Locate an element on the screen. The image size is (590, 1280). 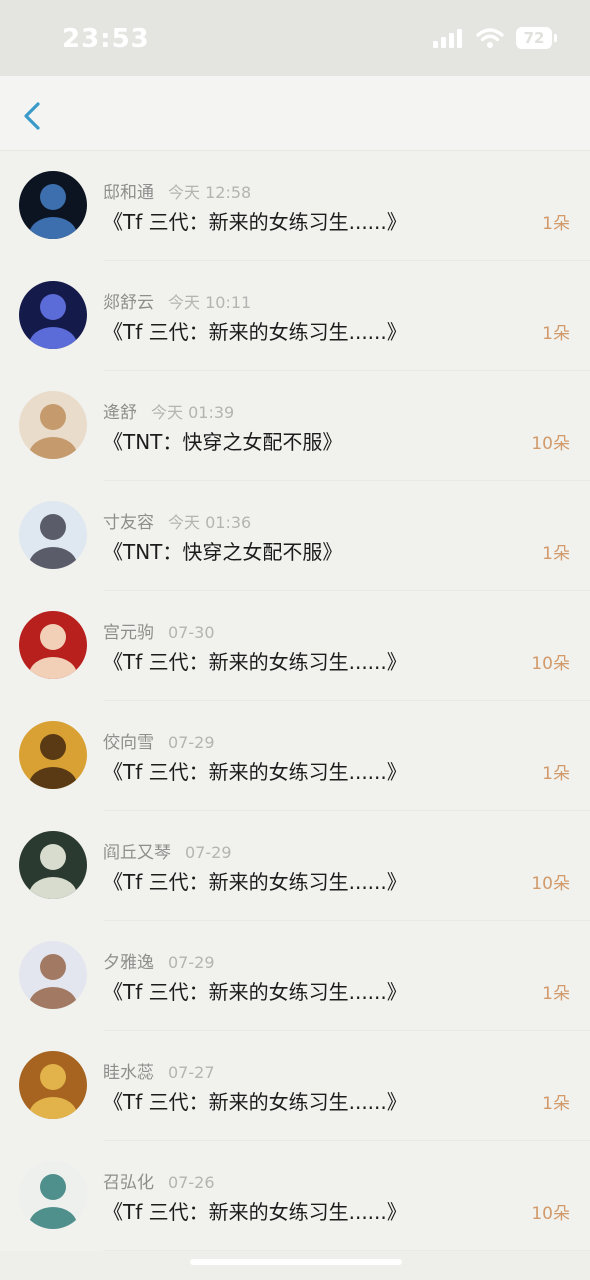
sender-line: 寸友容 今天 01:36 is located at coordinates (177, 520).